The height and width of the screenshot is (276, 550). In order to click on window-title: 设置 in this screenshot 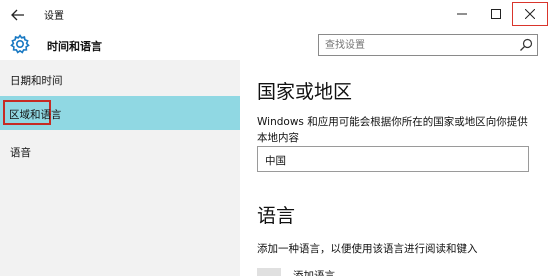, I will do `click(54, 16)`.